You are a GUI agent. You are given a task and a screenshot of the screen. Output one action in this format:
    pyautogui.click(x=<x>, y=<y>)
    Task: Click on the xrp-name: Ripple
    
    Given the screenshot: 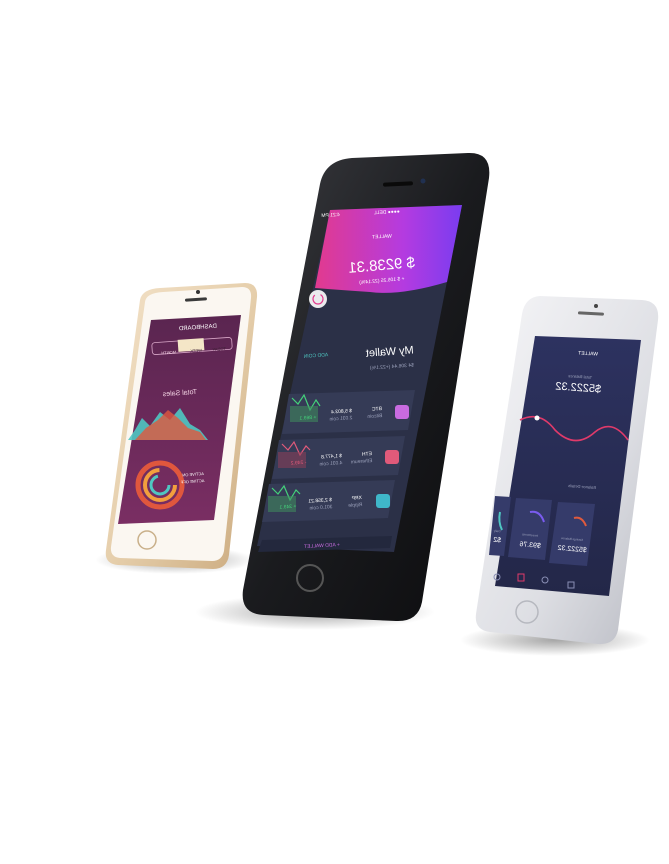 What is the action you would take?
    pyautogui.click(x=355, y=505)
    